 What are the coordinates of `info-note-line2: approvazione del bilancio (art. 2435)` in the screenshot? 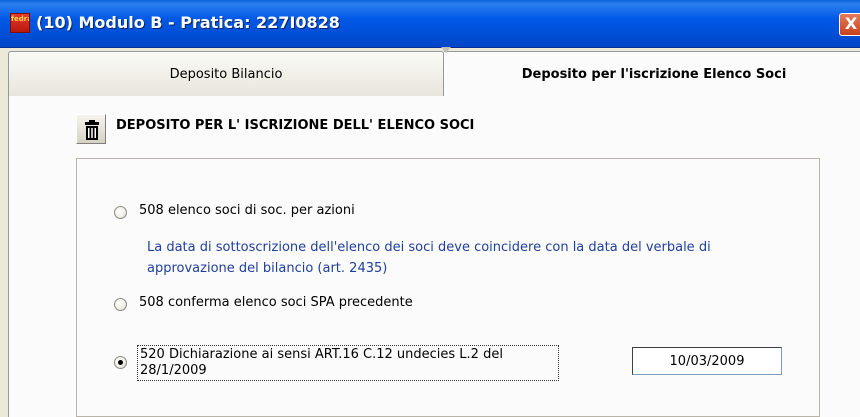 It's located at (267, 268).